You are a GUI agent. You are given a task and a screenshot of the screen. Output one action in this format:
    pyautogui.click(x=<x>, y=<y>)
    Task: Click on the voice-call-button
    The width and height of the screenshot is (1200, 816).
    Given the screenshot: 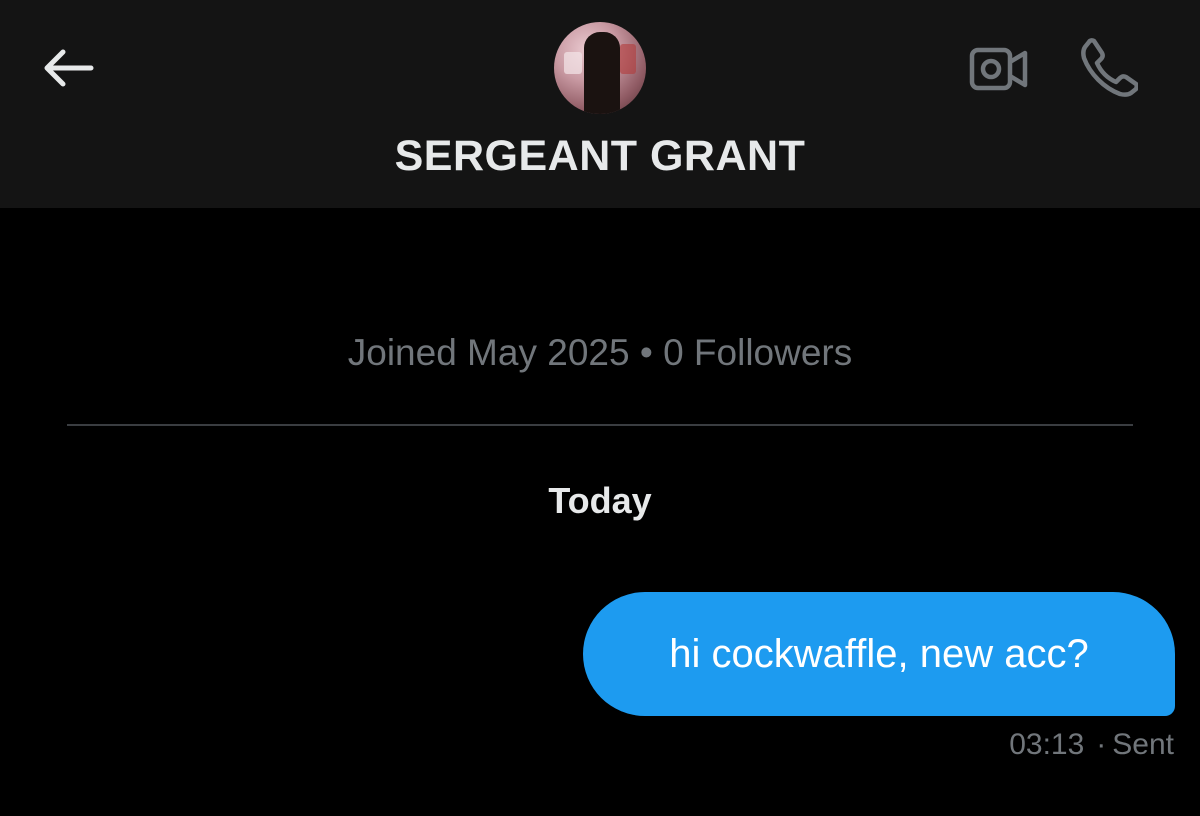 What is the action you would take?
    pyautogui.click(x=1109, y=67)
    